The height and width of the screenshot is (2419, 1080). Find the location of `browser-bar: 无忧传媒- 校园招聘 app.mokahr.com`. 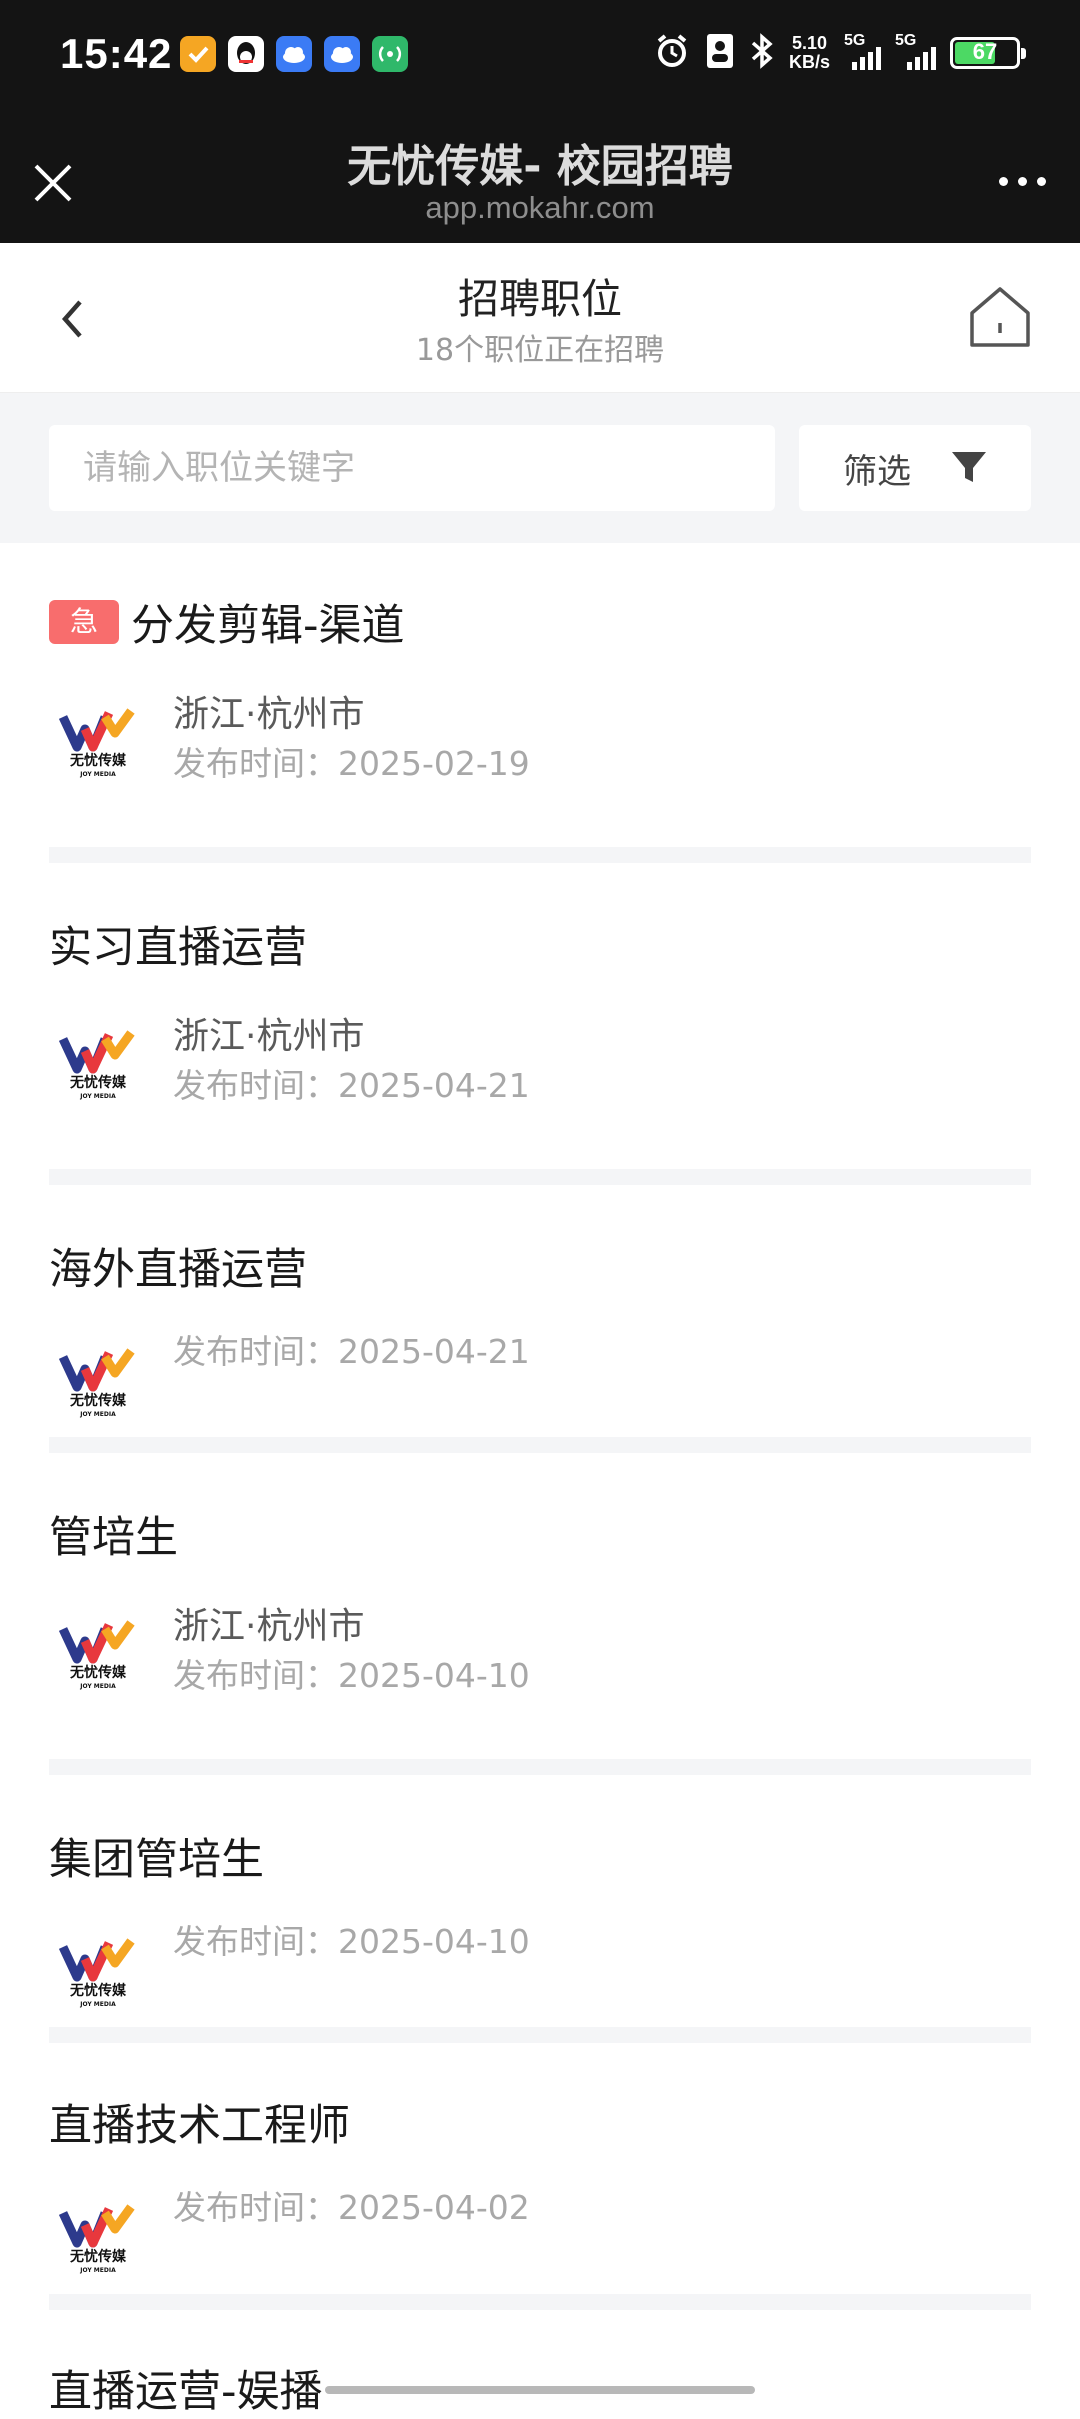

browser-bar: 无忧传媒- 校园招聘 app.mokahr.com is located at coordinates (540, 179).